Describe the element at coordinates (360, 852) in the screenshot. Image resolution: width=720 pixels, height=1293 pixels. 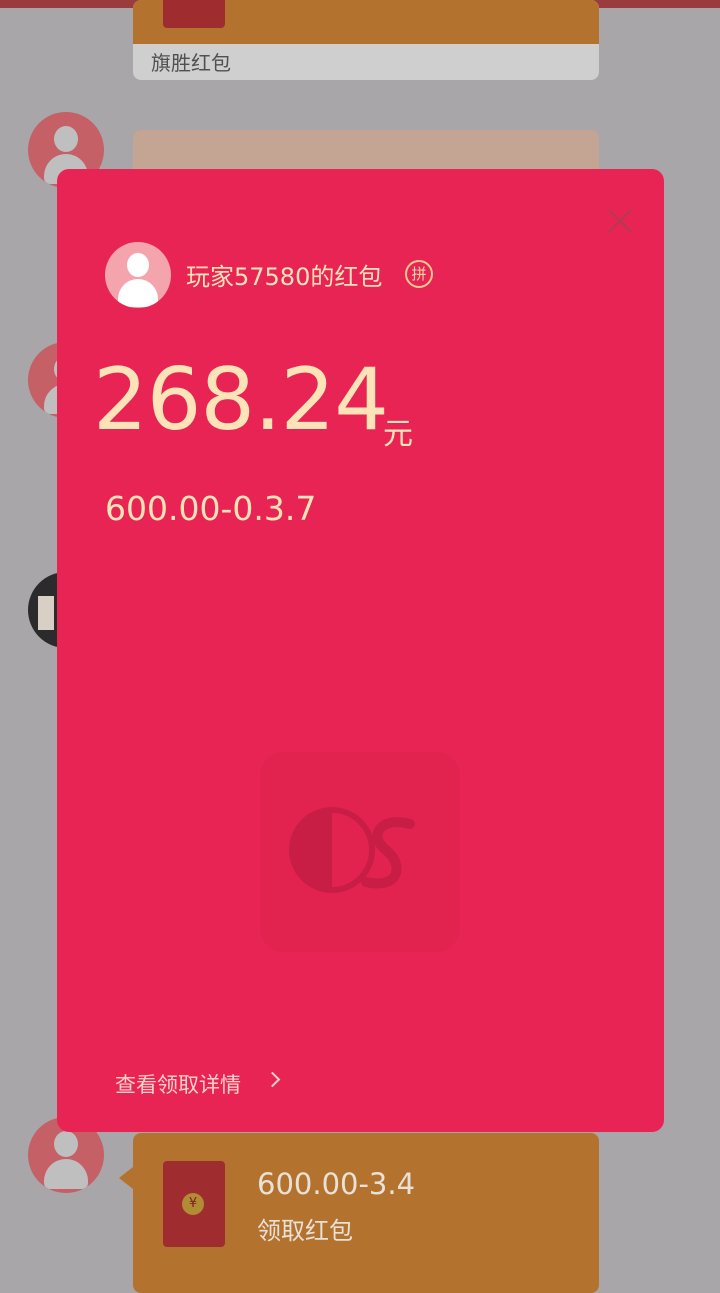
I see `app-logo-watermark` at that location.